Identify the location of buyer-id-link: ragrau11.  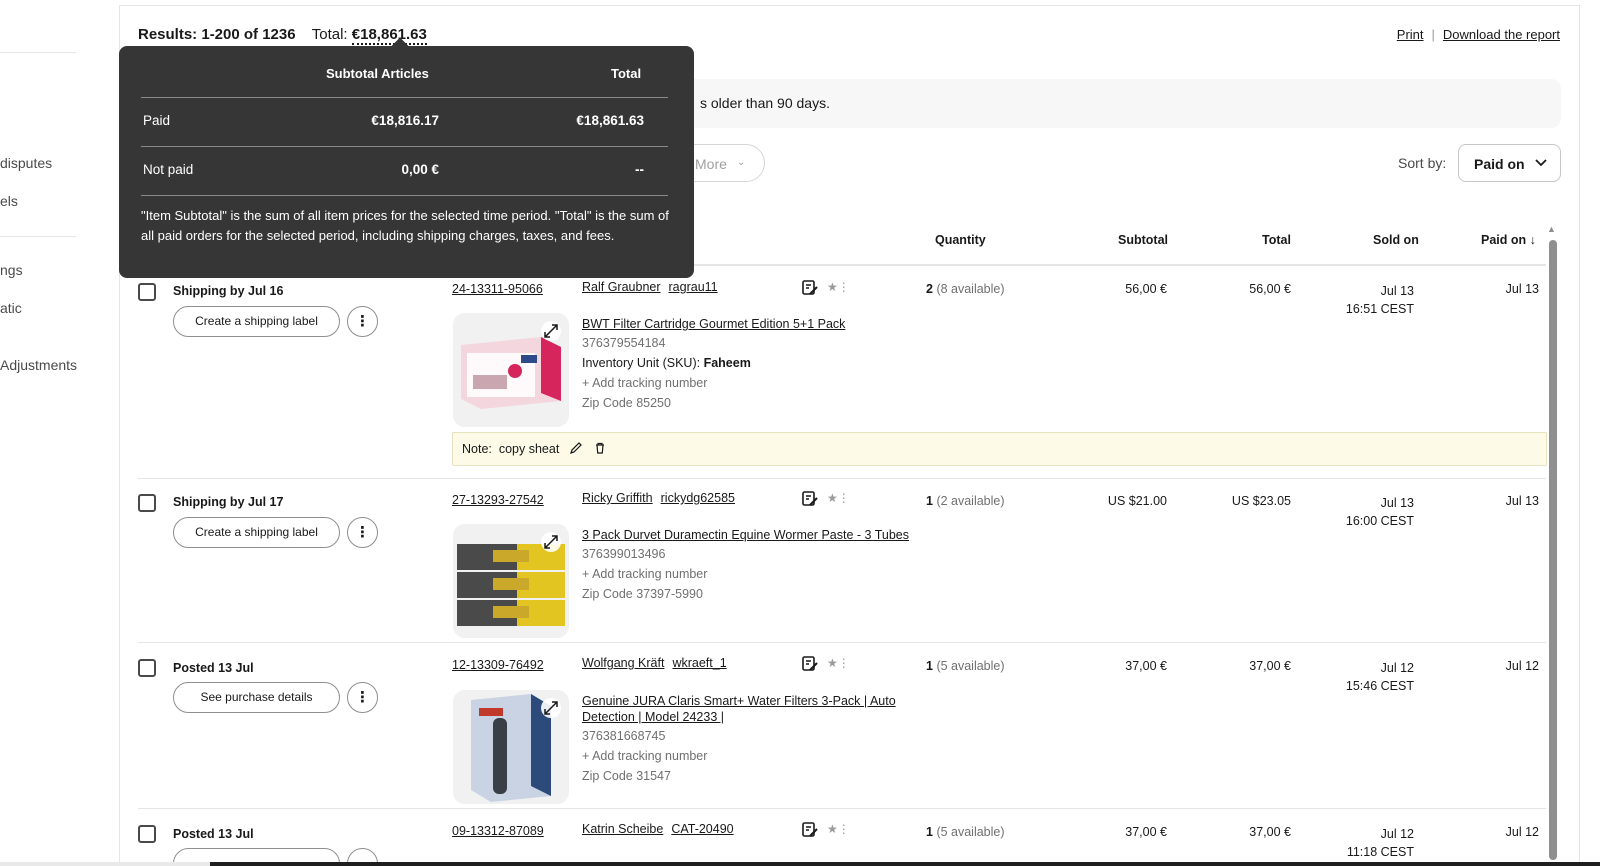
(693, 287).